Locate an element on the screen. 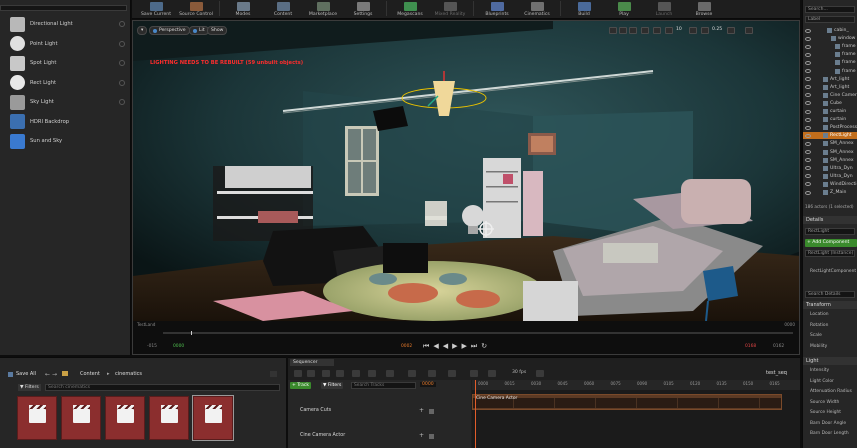 The image size is (857, 448). seq-magnet-icon is located at coordinates (492, 373).